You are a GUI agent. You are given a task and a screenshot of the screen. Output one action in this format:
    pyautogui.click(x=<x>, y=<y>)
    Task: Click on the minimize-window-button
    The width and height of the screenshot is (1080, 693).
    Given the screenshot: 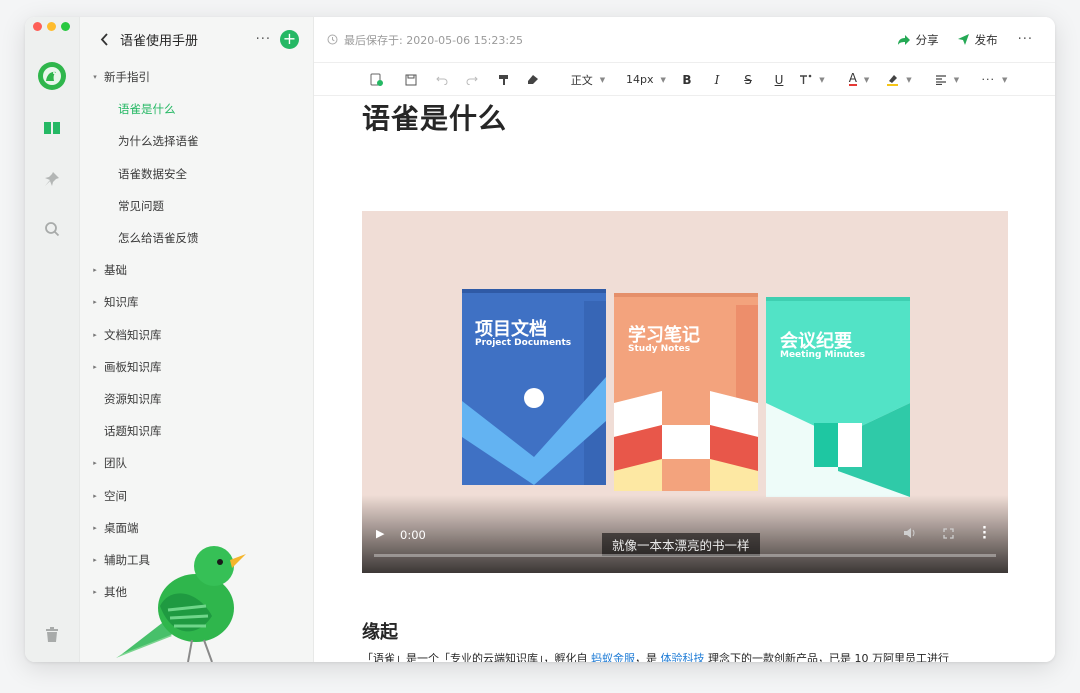 What is the action you would take?
    pyautogui.click(x=51, y=26)
    